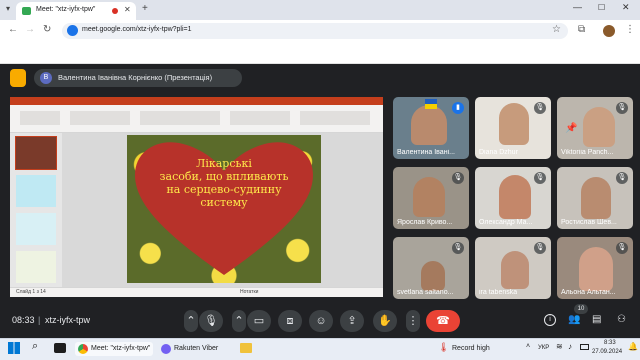  I want to click on url-text: meet.google.com/xtz-iyfx-tpw?pli=1, so click(137, 29).